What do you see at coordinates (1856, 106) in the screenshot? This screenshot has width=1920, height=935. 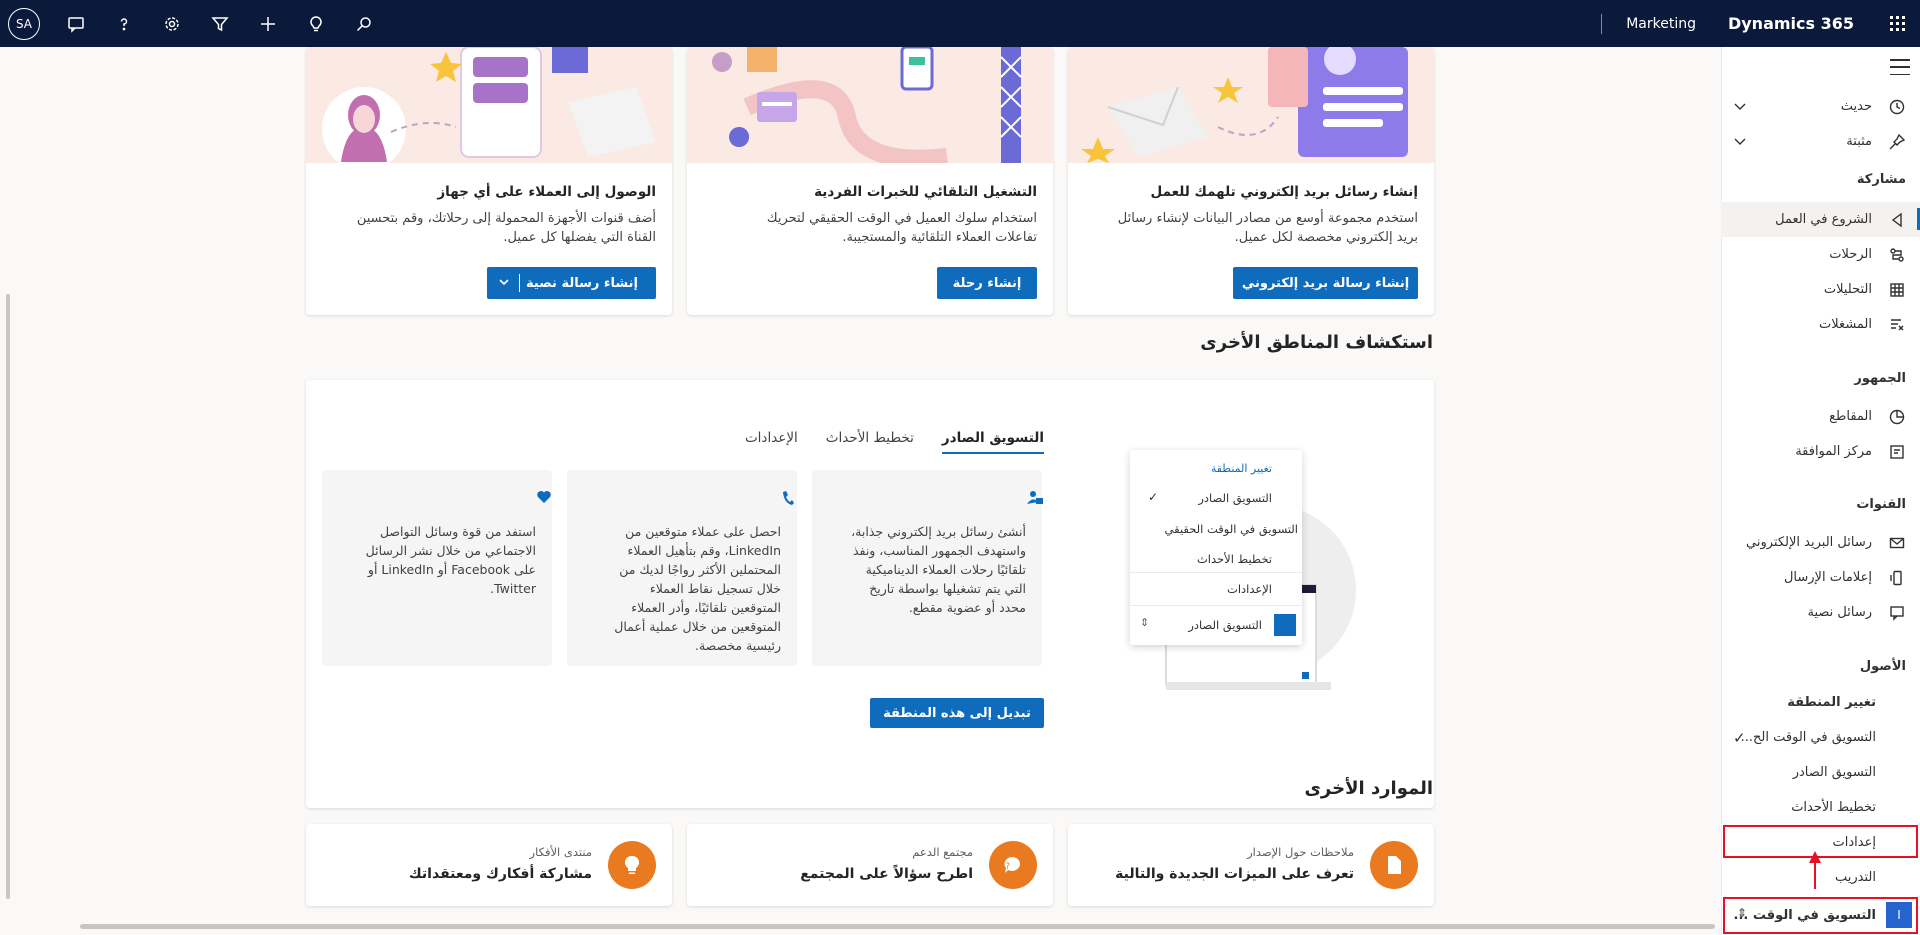 I see `sidebar-item-label: حديث` at bounding box center [1856, 106].